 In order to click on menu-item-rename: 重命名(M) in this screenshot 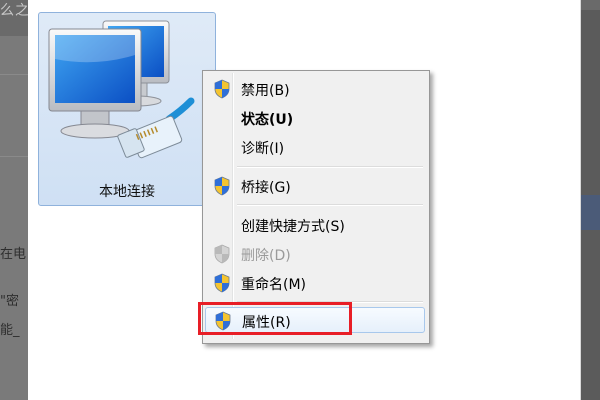, I will do `click(315, 283)`.